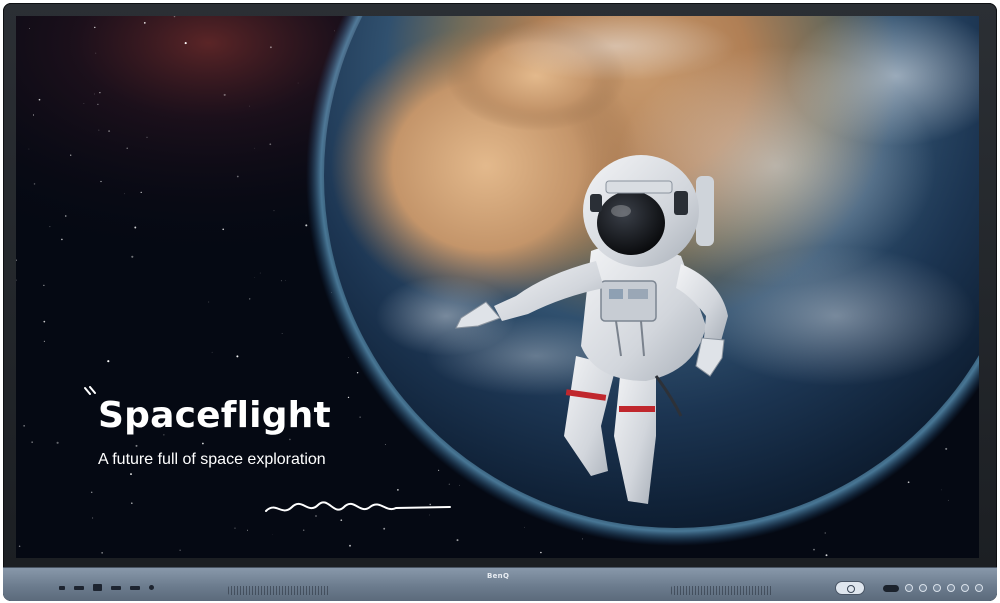  I want to click on brand-logo: BenQ, so click(498, 576).